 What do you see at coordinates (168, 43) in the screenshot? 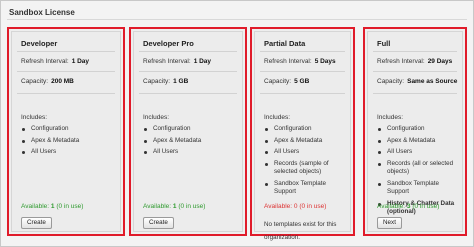
I see `card-title: Developer Pro` at bounding box center [168, 43].